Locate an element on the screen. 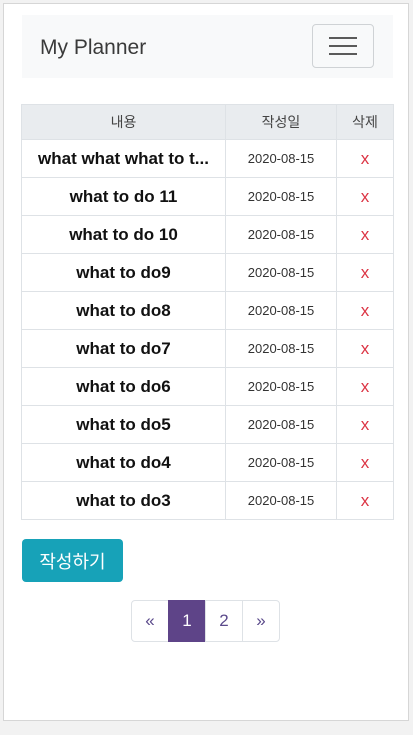 This screenshot has height=735, width=413. pagination-page-2: 2 is located at coordinates (224, 621).